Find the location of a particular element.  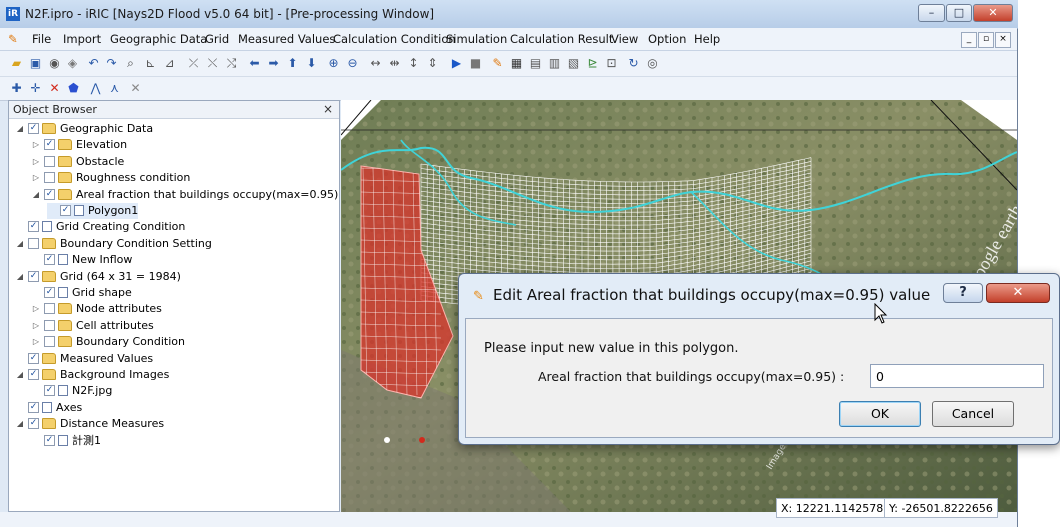

table-icon: ▤ is located at coordinates (535, 63).